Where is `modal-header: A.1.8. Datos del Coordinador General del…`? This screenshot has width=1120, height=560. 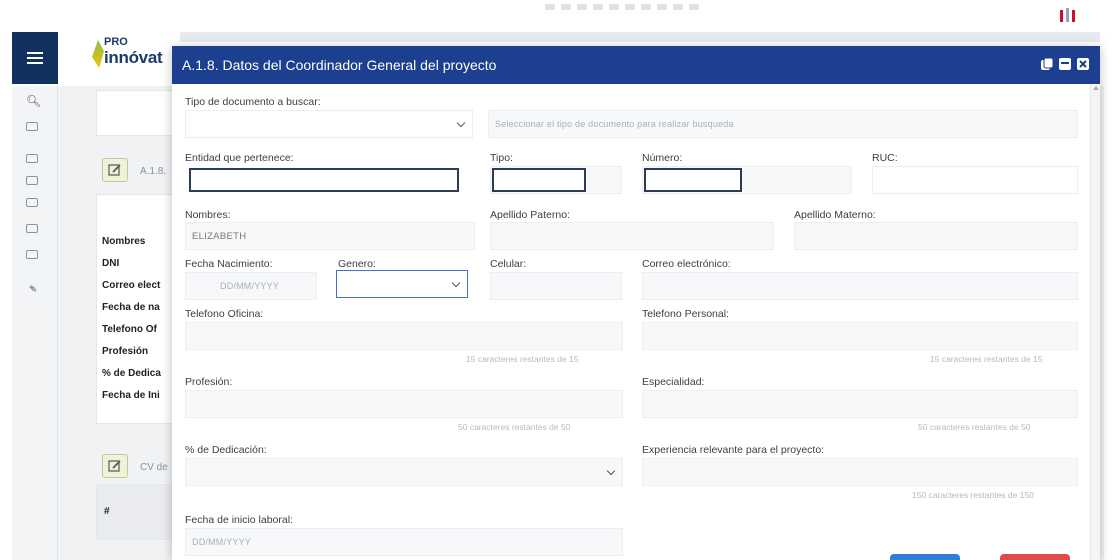 modal-header: A.1.8. Datos del Coordinador General del… is located at coordinates (636, 65).